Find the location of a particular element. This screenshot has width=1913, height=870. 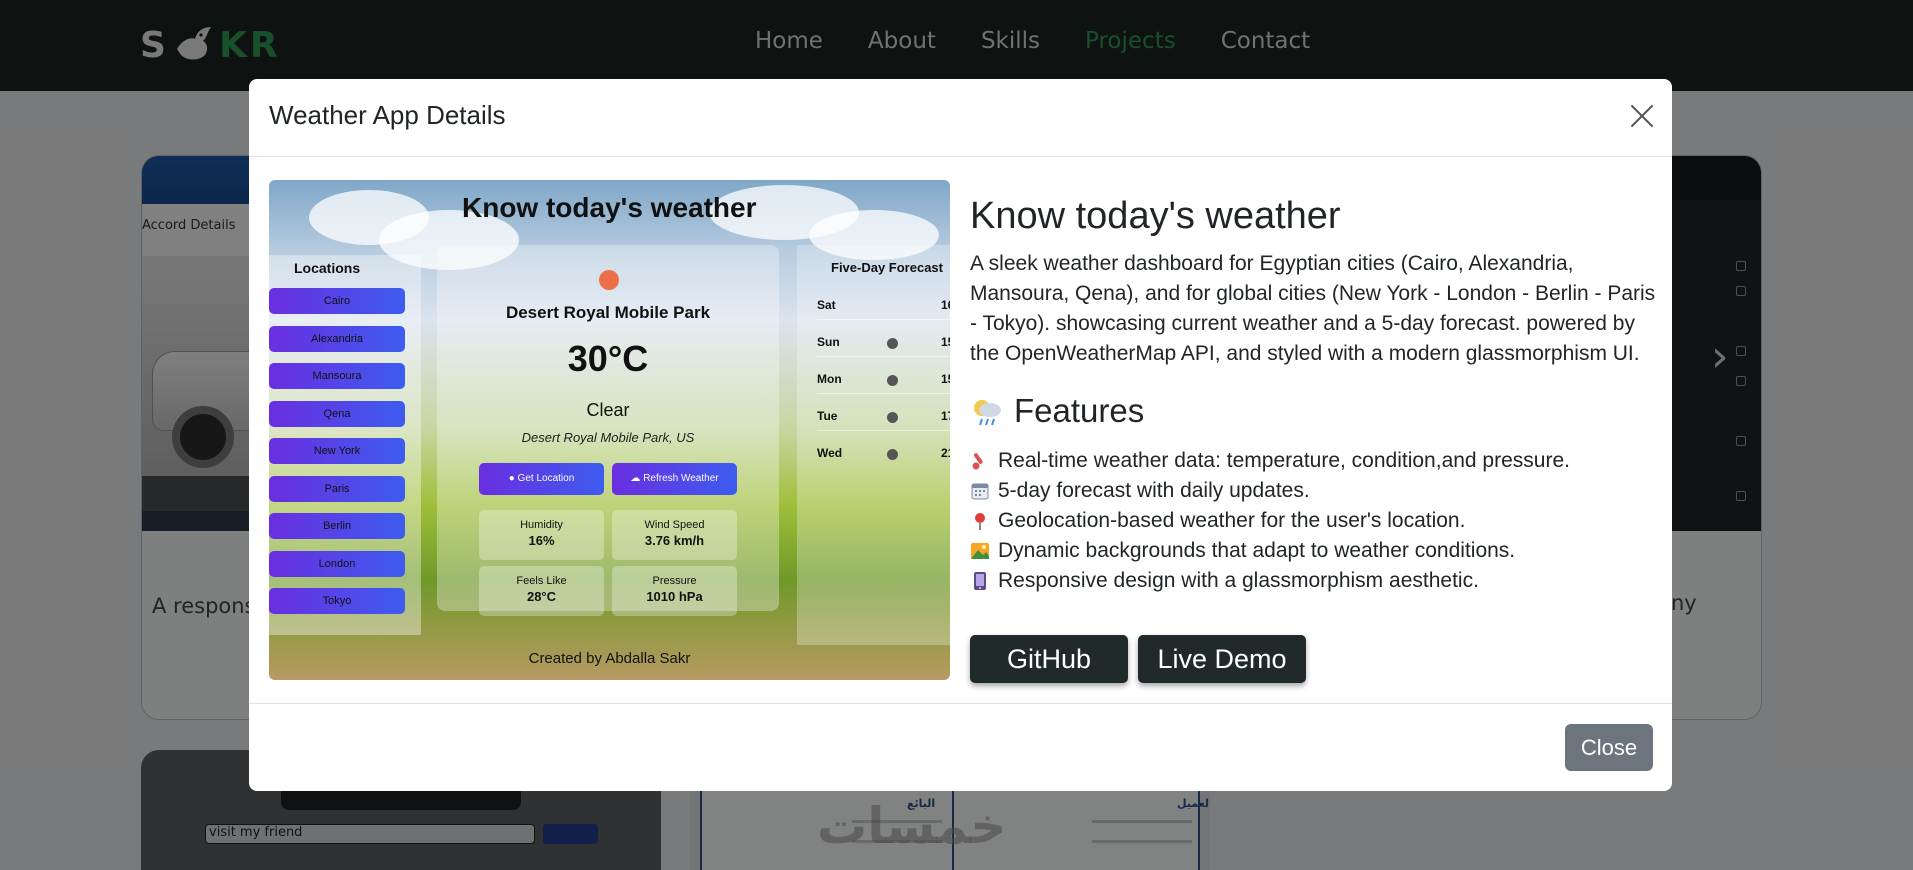

map-pin-icon is located at coordinates (980, 521).